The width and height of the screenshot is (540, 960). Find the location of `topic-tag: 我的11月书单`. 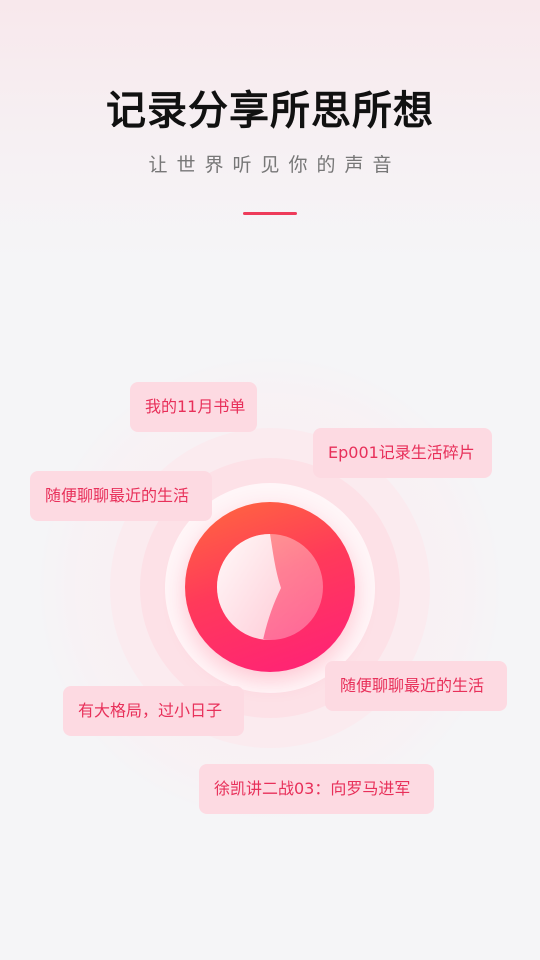

topic-tag: 我的11月书单 is located at coordinates (193, 407).